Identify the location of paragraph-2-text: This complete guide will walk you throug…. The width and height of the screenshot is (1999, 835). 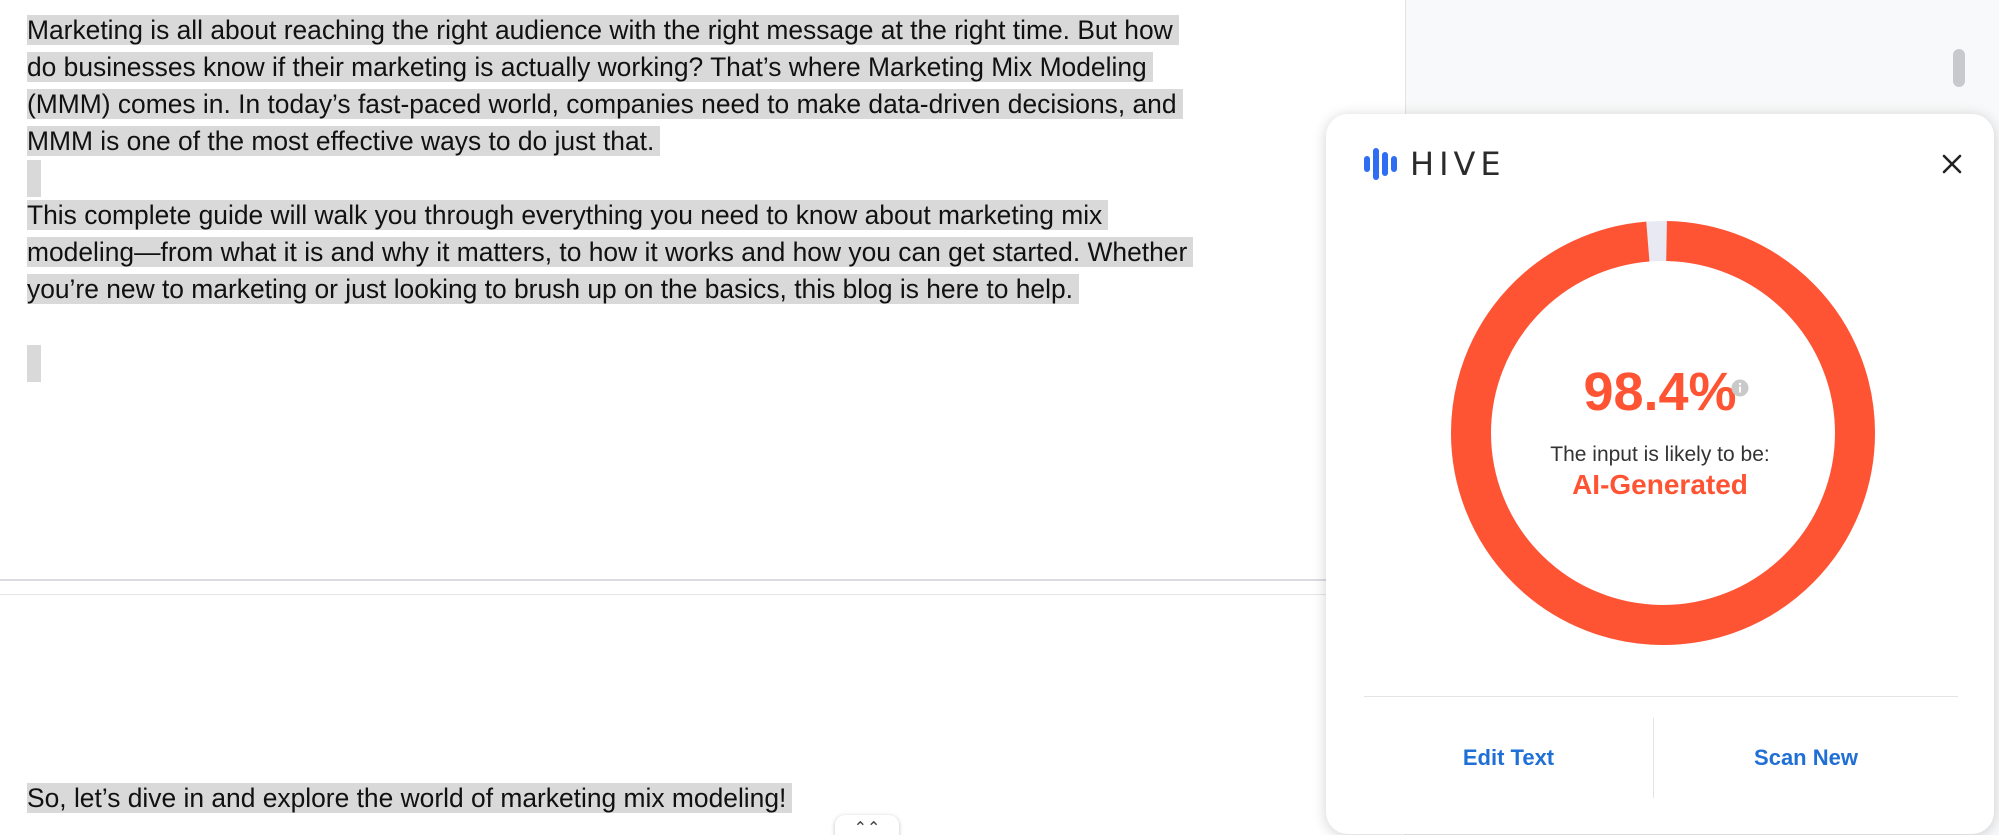
(610, 252).